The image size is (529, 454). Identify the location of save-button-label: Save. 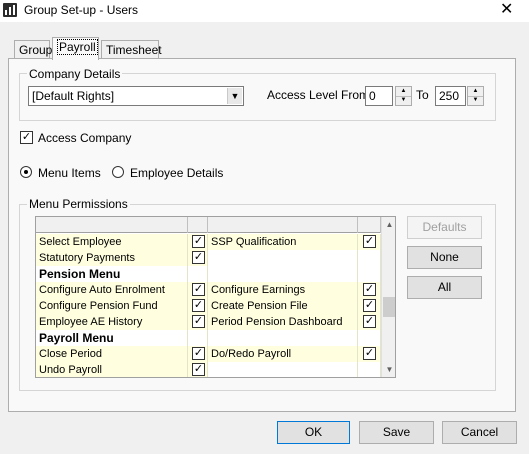
(396, 432).